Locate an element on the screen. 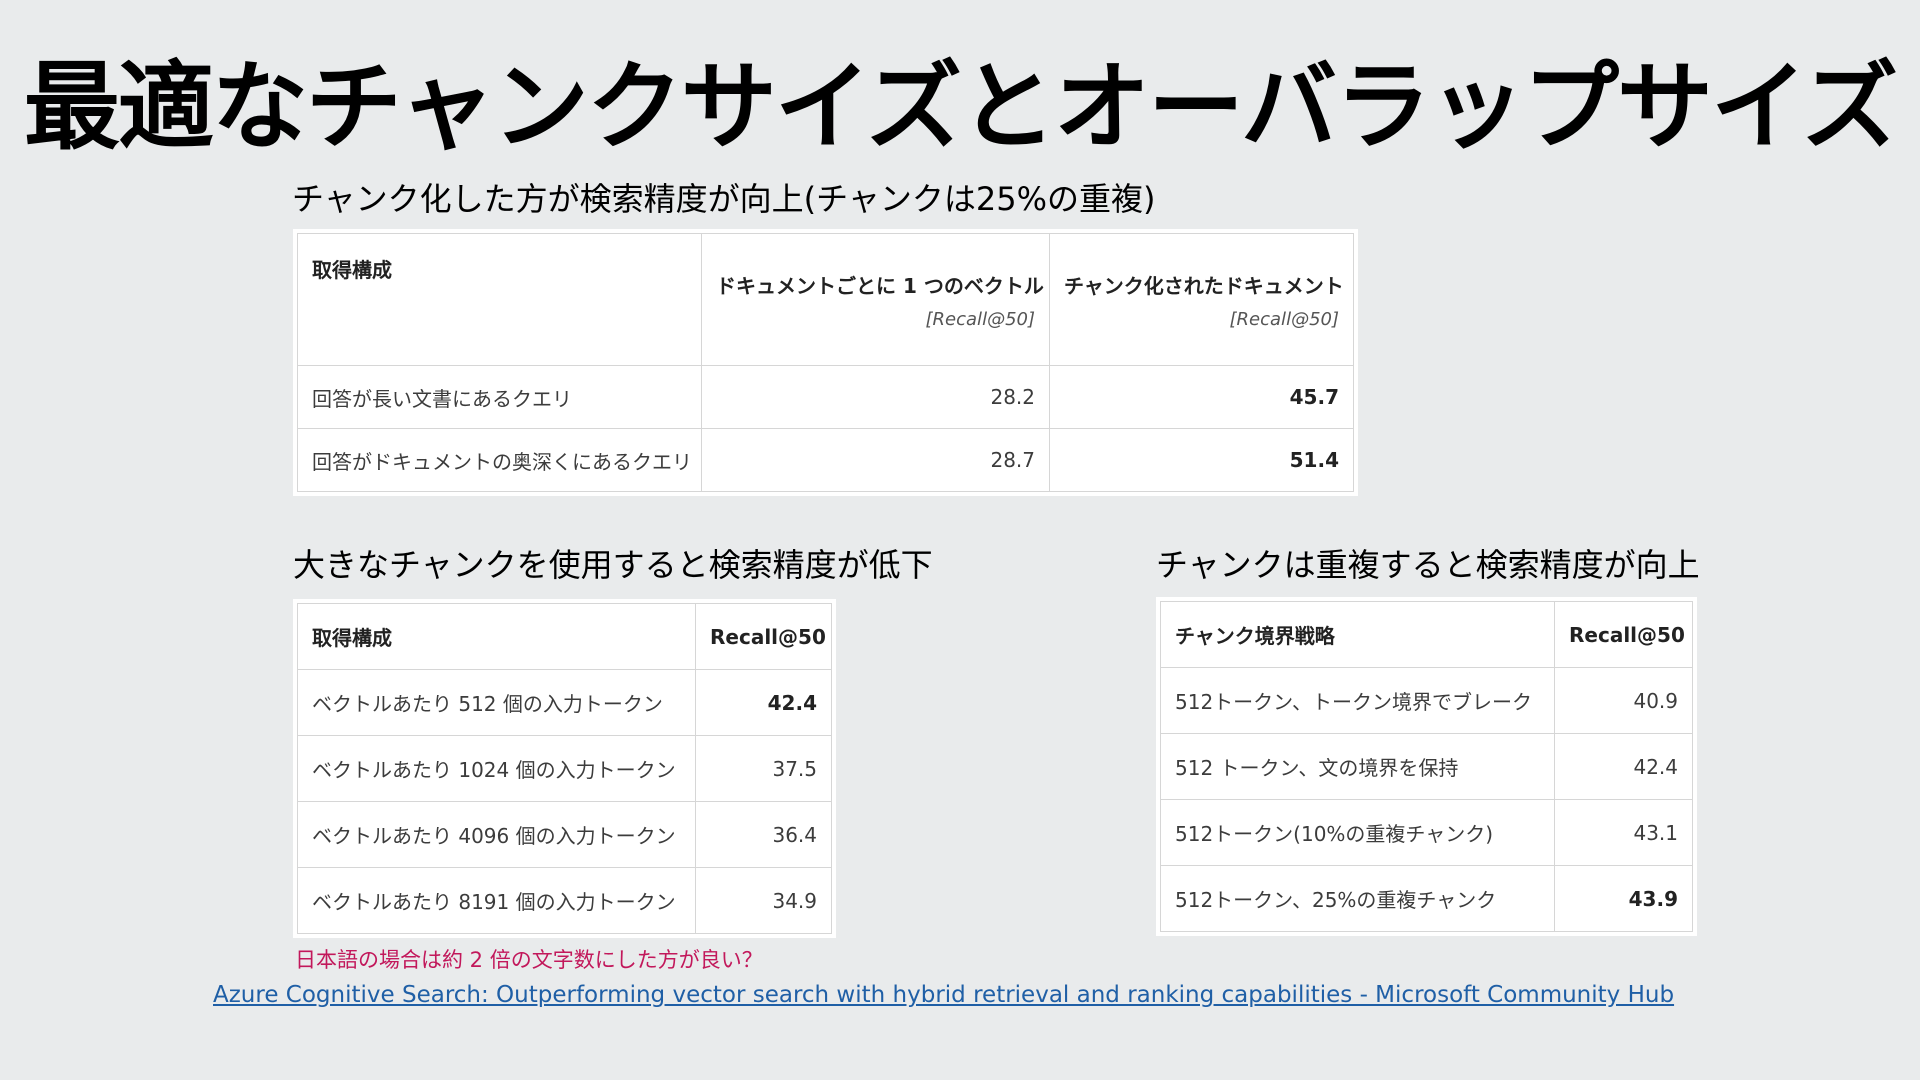 This screenshot has height=1080, width=1920. row-label: 回答がドキュメントの奥深くにあるクエリ is located at coordinates (499, 460).